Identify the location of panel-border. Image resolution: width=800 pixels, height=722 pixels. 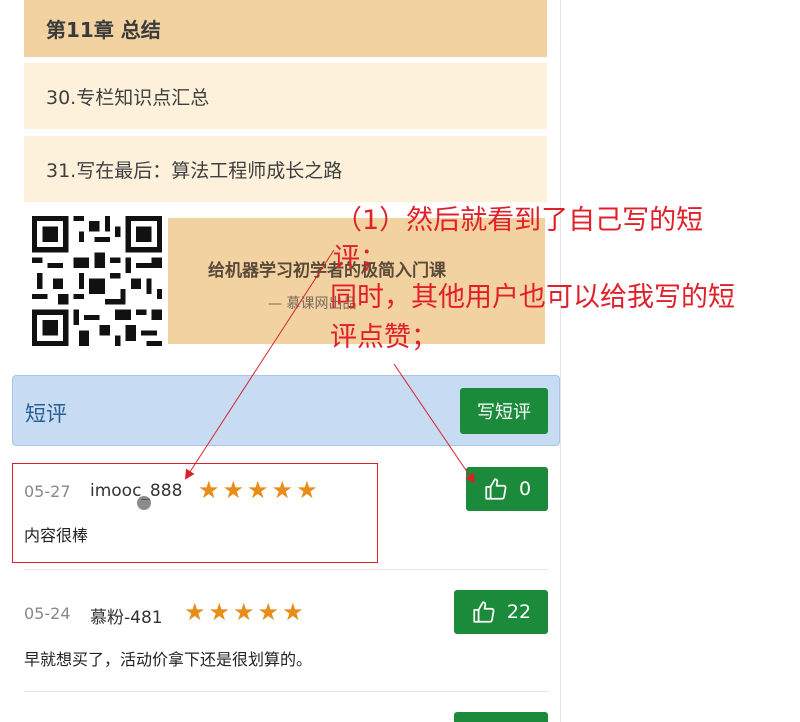
(560, 361).